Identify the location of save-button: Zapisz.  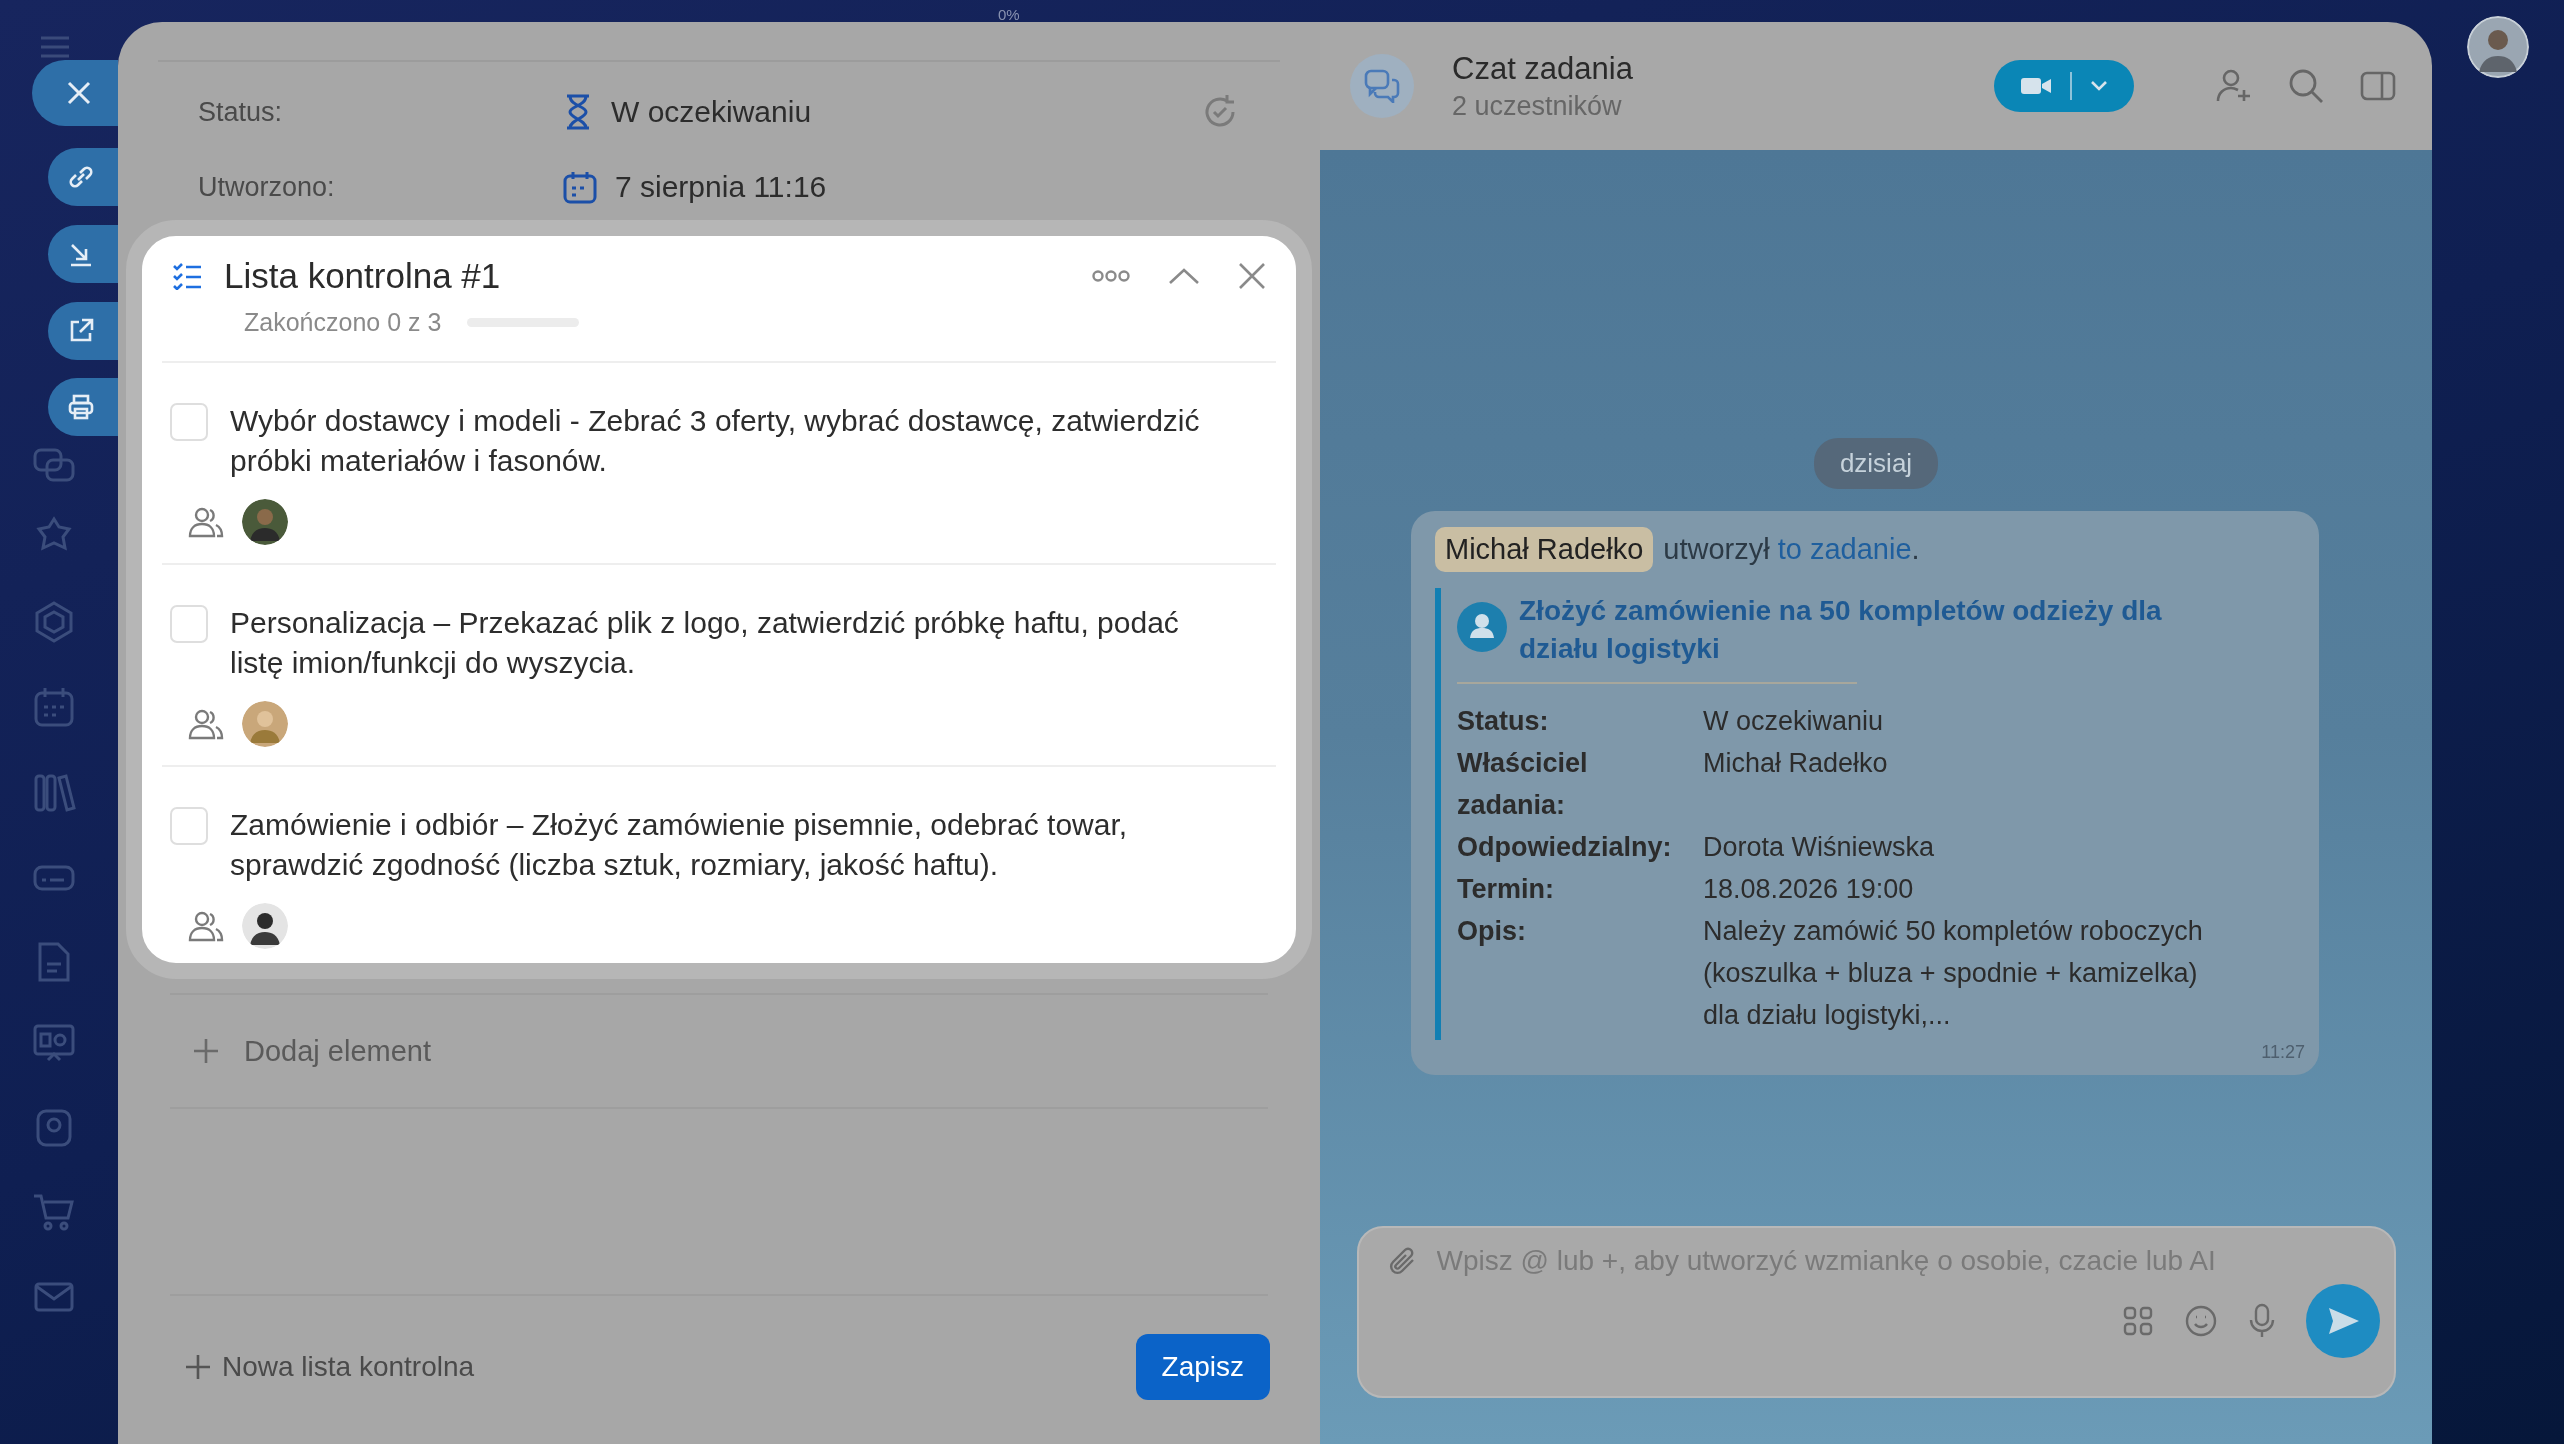
(1202, 1367).